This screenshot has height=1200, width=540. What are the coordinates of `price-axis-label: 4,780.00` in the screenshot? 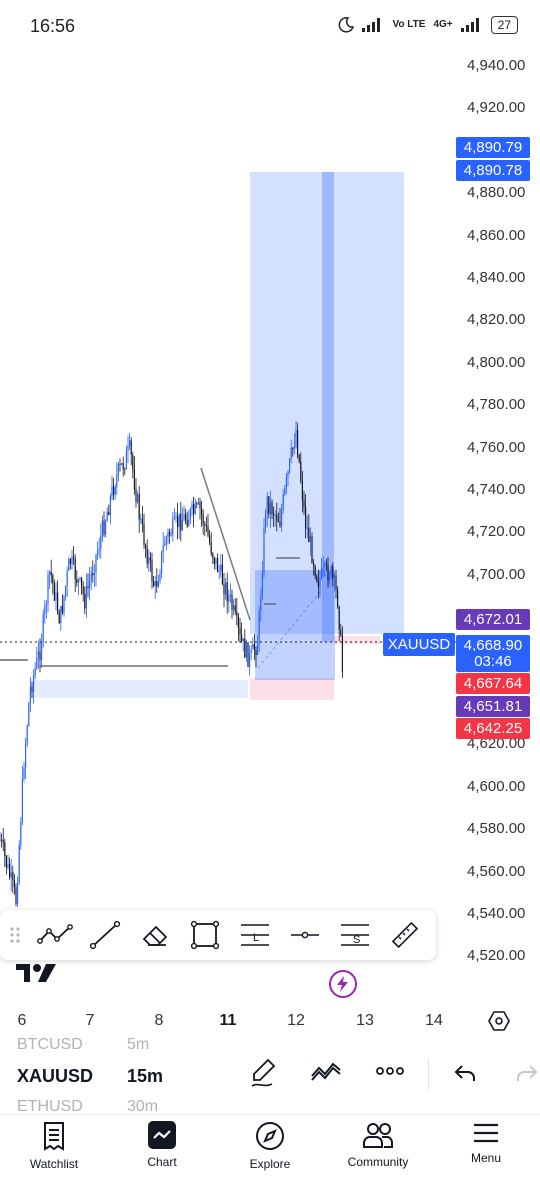 It's located at (496, 405).